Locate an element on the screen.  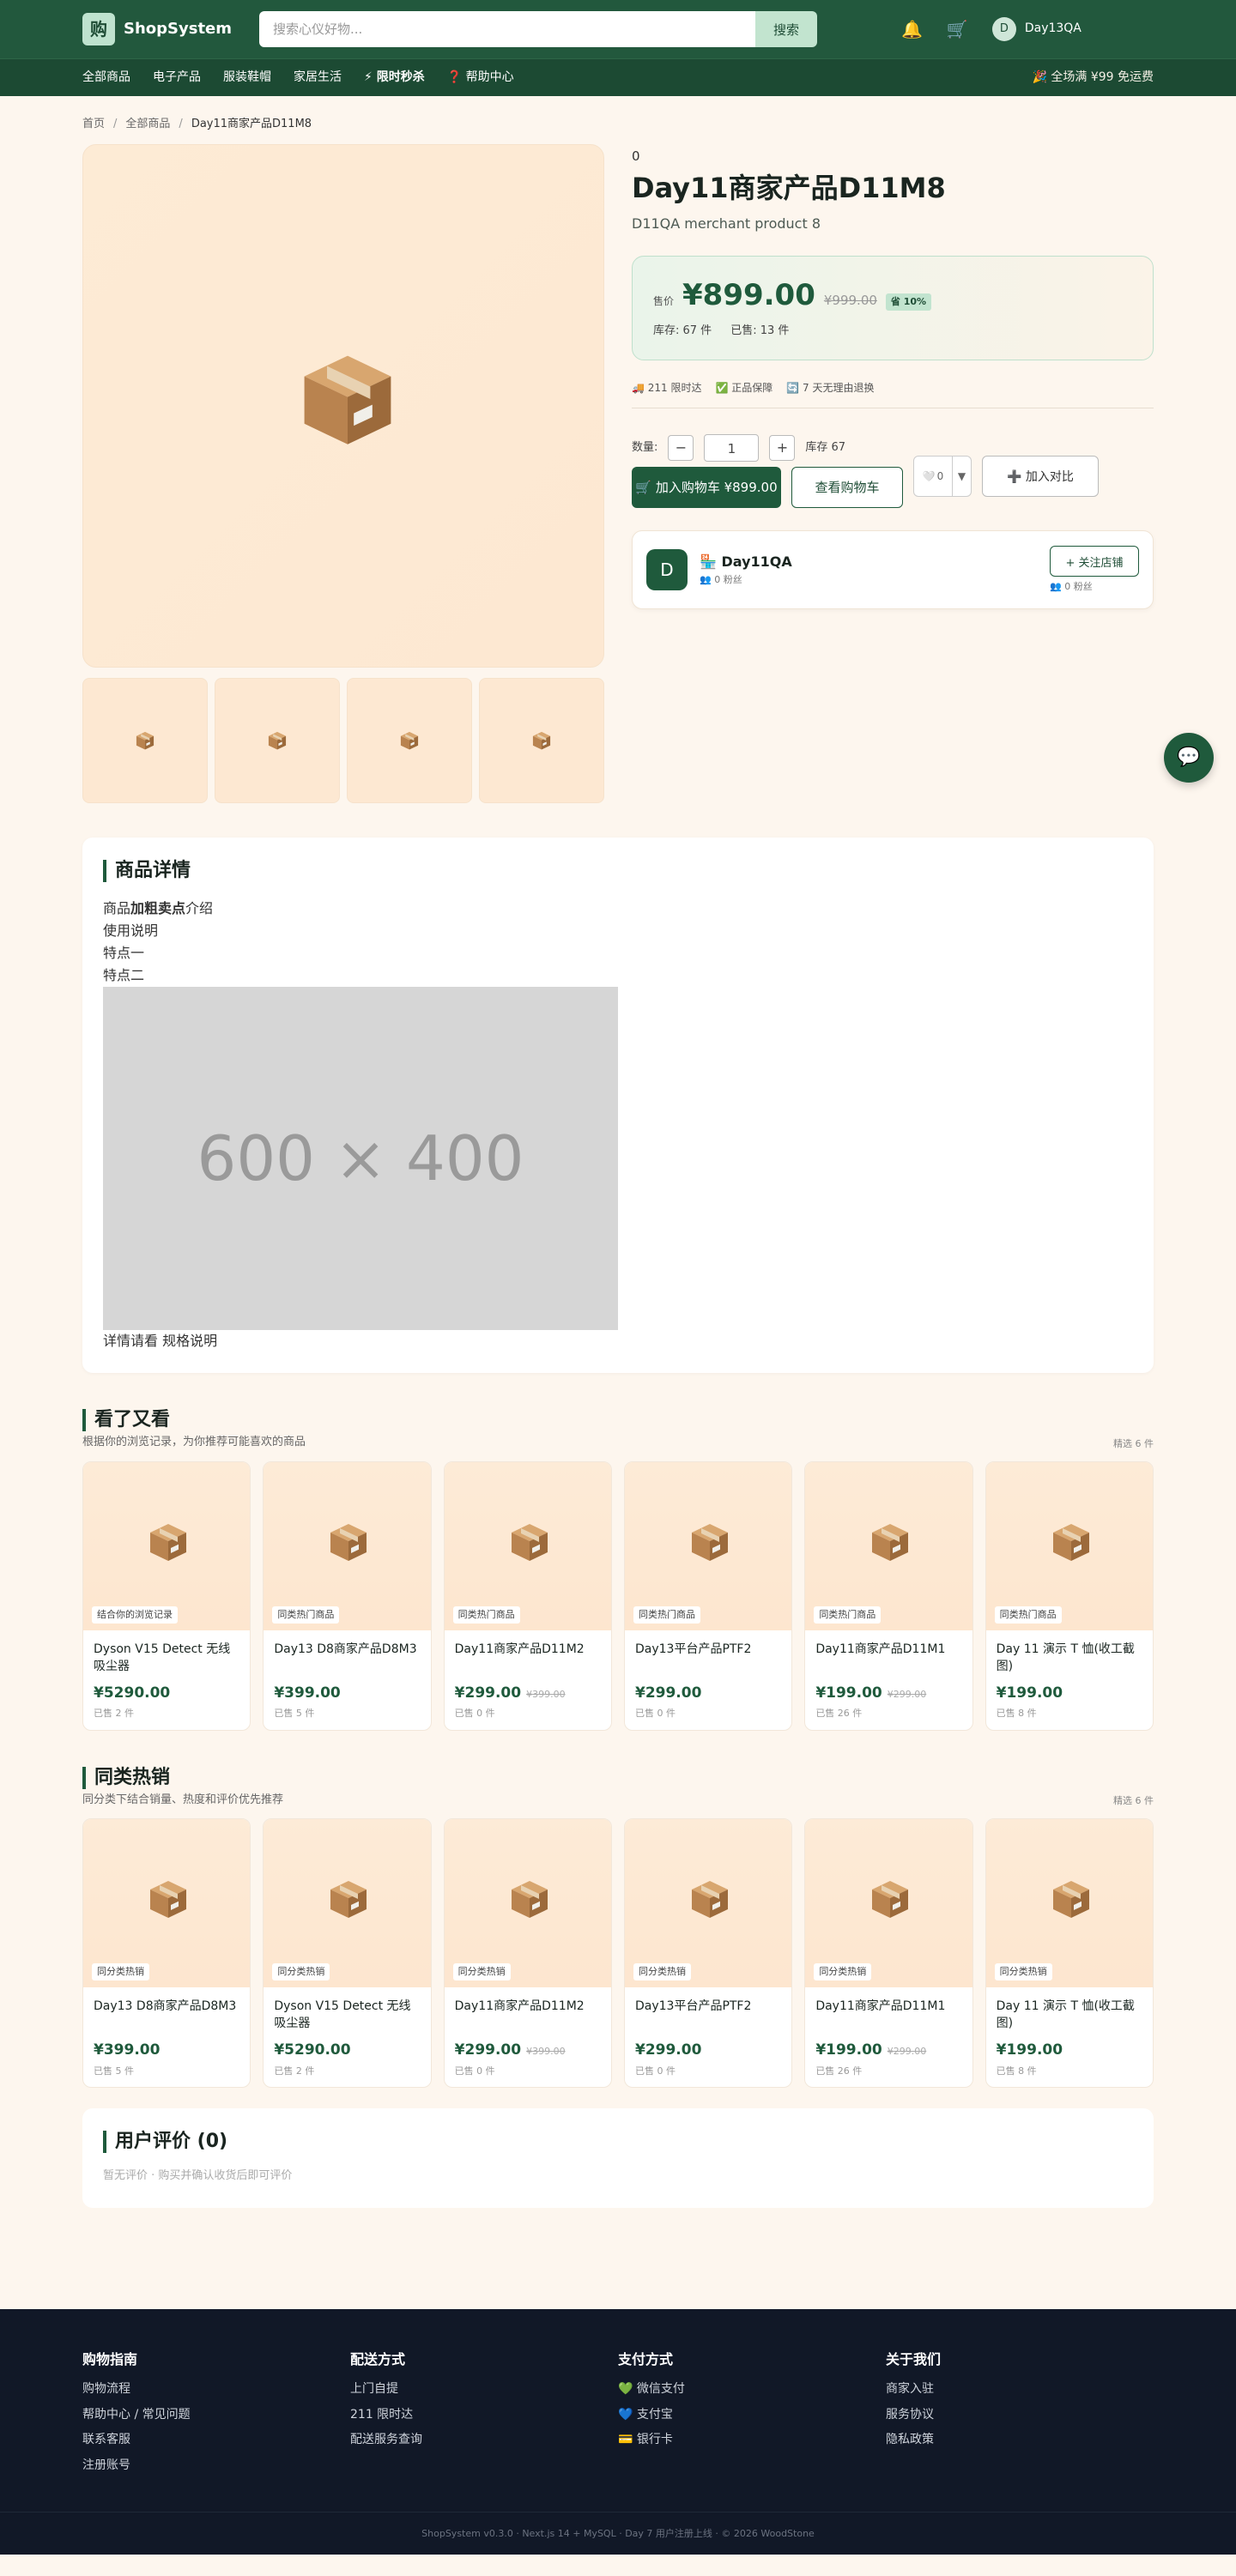
qty-plus-button: + is located at coordinates (782, 447).